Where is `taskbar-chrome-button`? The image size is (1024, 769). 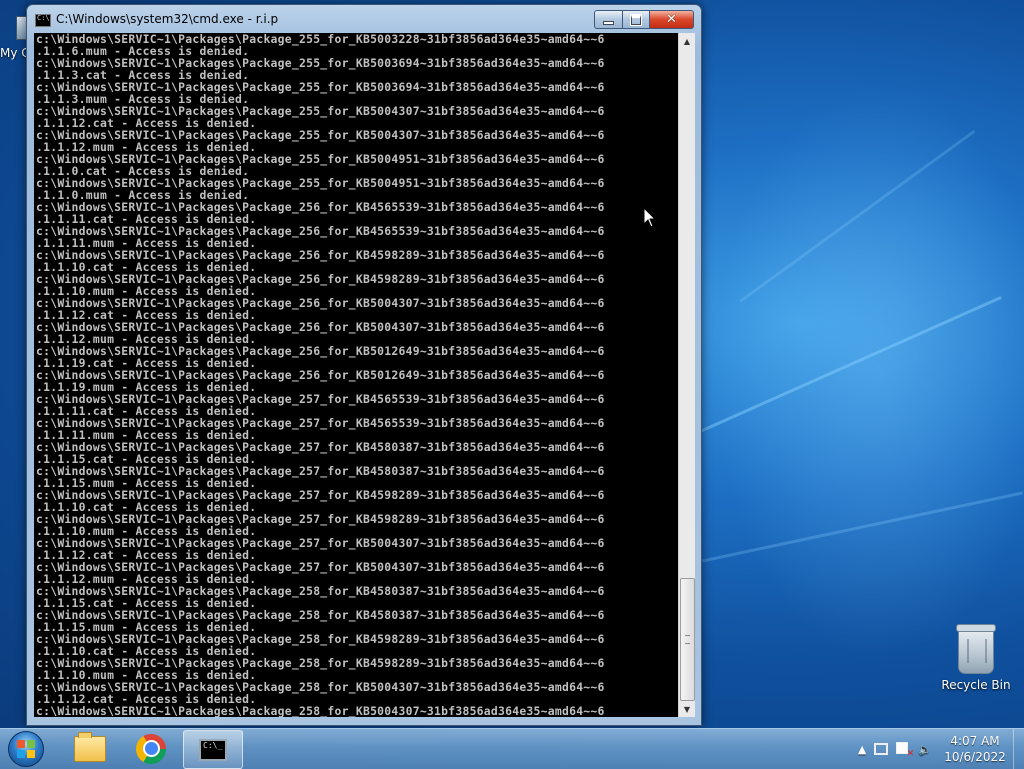
taskbar-chrome-button is located at coordinates (151, 748).